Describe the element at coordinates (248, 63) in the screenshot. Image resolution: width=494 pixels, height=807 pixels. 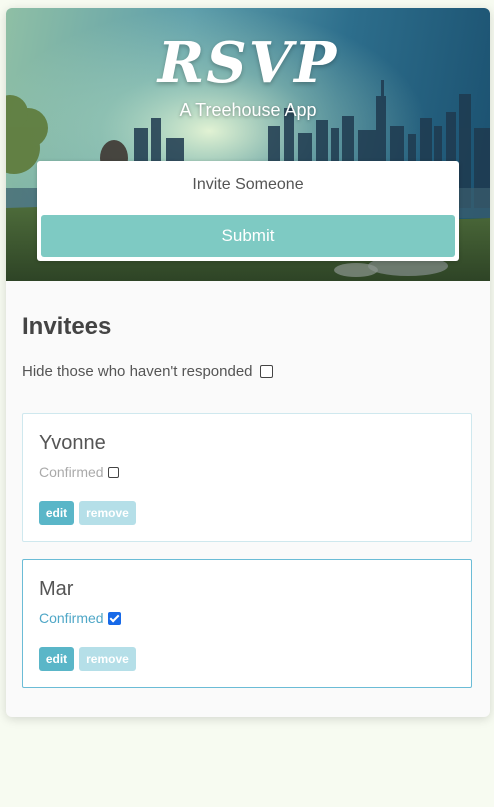
I see `app-title: RSVP` at that location.